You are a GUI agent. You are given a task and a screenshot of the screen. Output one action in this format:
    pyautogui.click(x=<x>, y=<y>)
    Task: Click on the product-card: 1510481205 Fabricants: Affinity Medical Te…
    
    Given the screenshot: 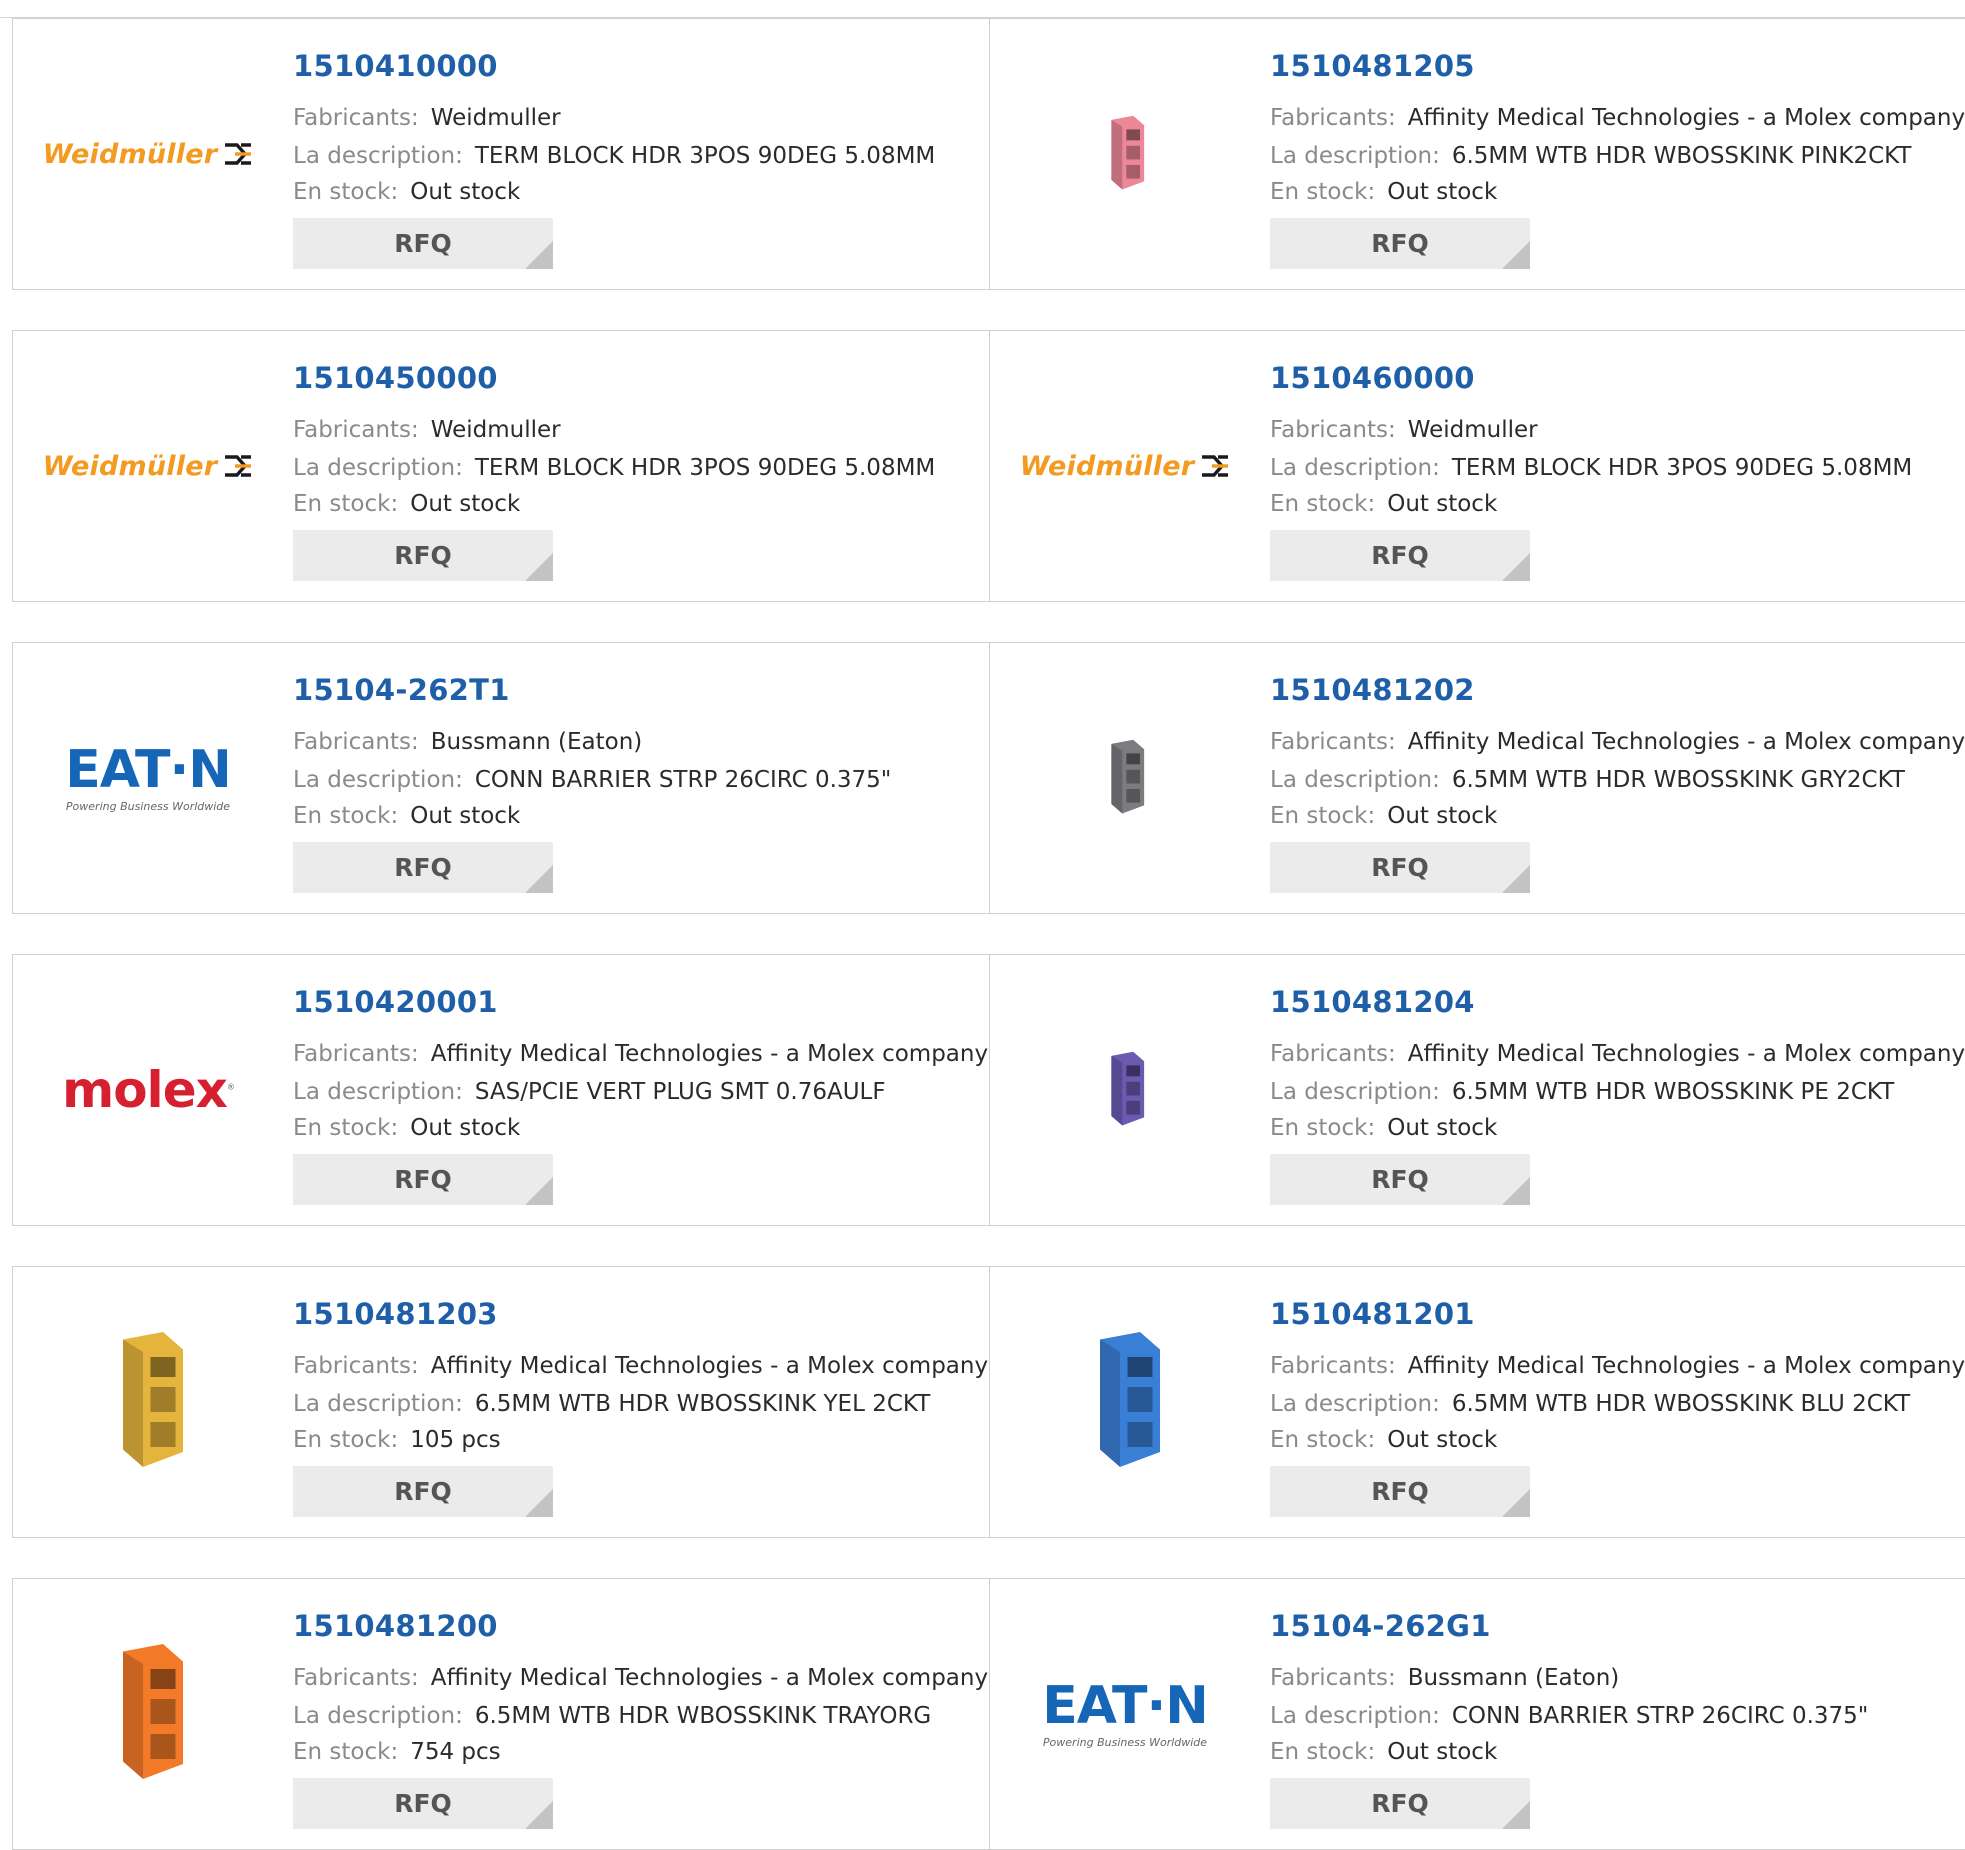 What is the action you would take?
    pyautogui.click(x=1477, y=154)
    